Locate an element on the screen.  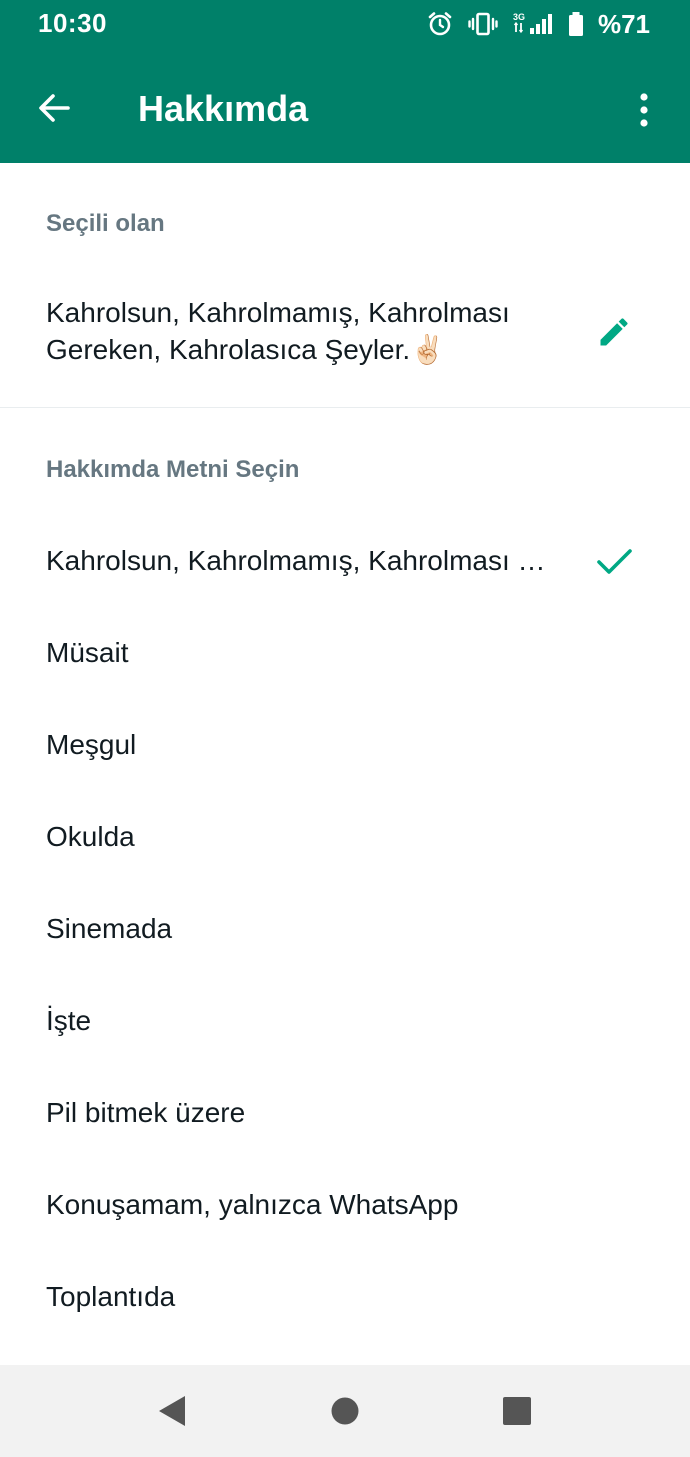
back-button is located at coordinates (54, 108).